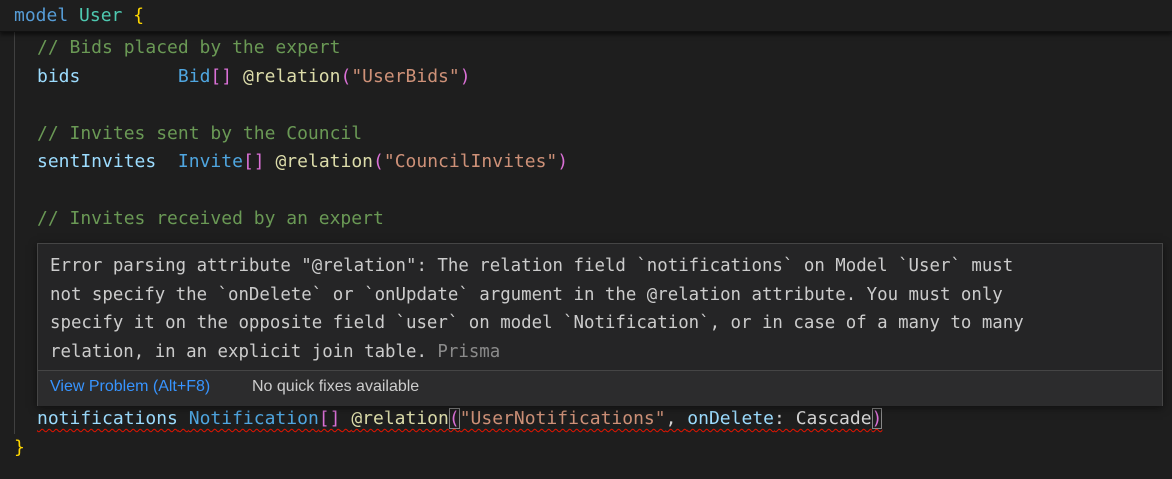  What do you see at coordinates (130, 387) in the screenshot?
I see `view-problem-link: View Problem (Alt+F8)` at bounding box center [130, 387].